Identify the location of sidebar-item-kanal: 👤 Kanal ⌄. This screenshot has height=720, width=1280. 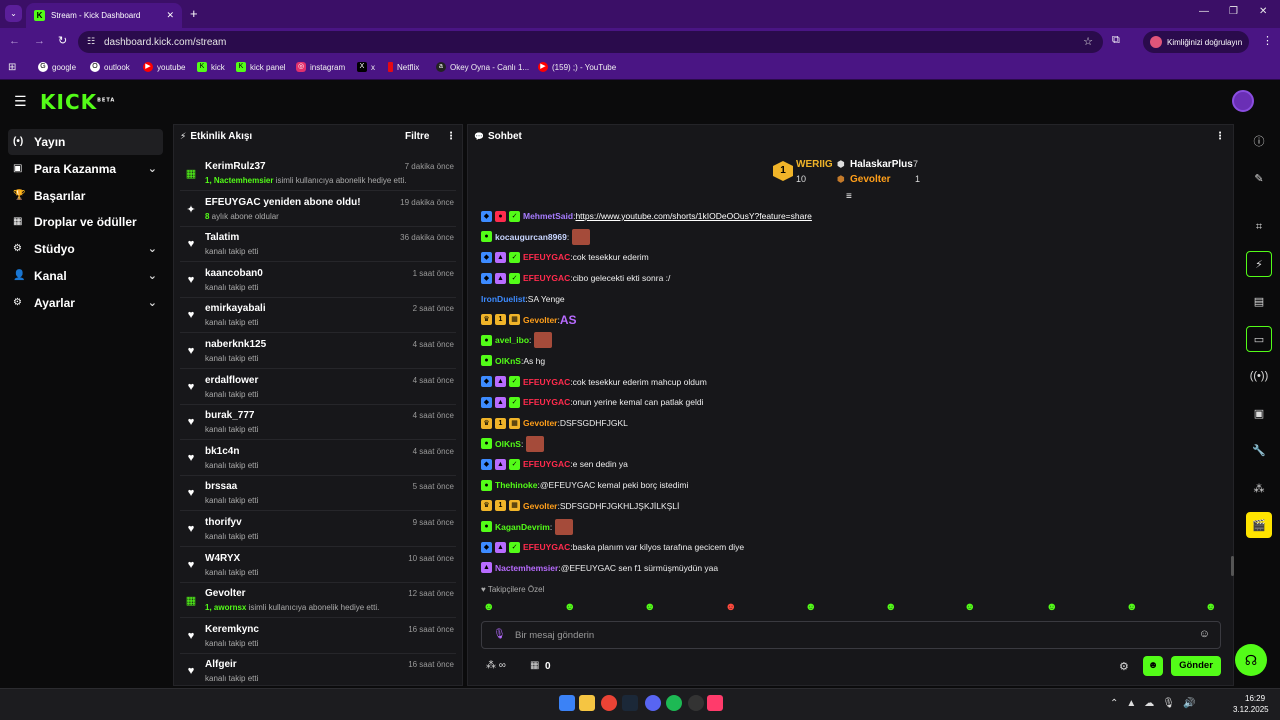
(85, 276).